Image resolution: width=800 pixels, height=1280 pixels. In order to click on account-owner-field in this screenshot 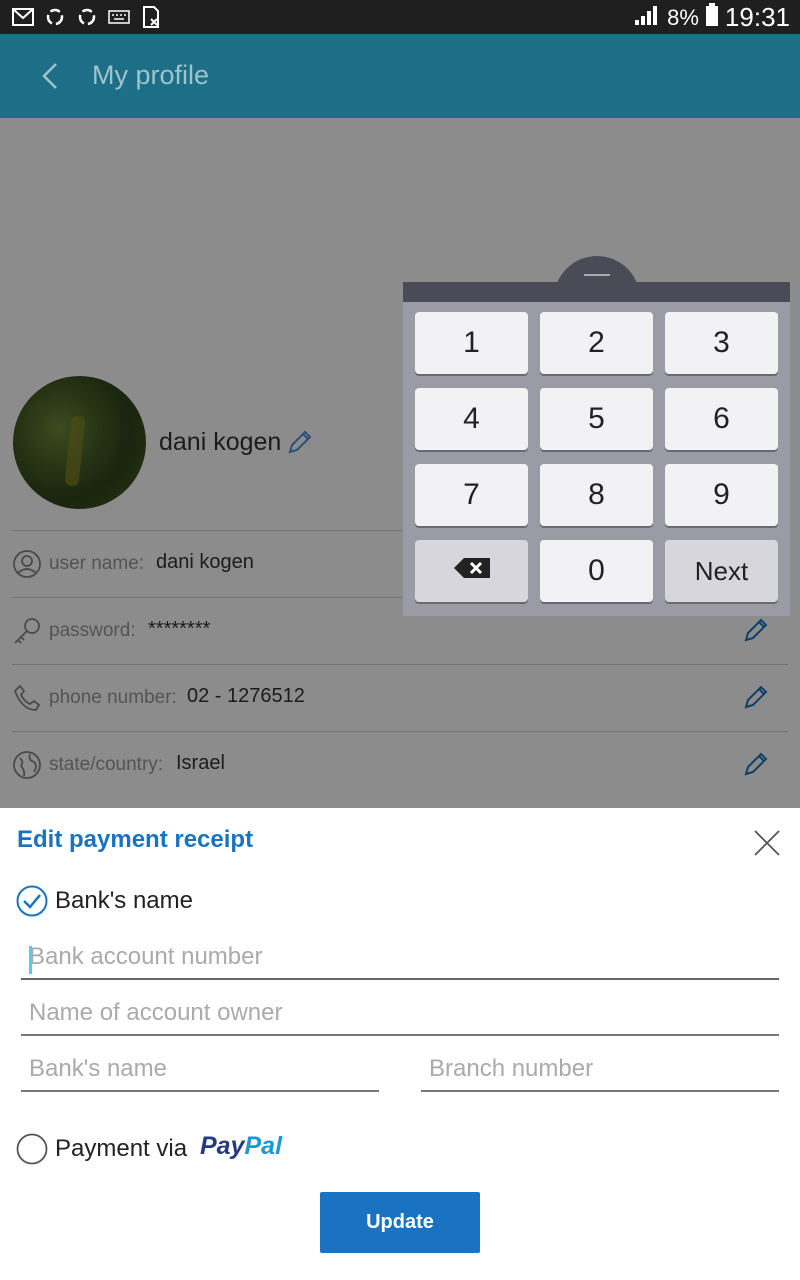, I will do `click(400, 1015)`.